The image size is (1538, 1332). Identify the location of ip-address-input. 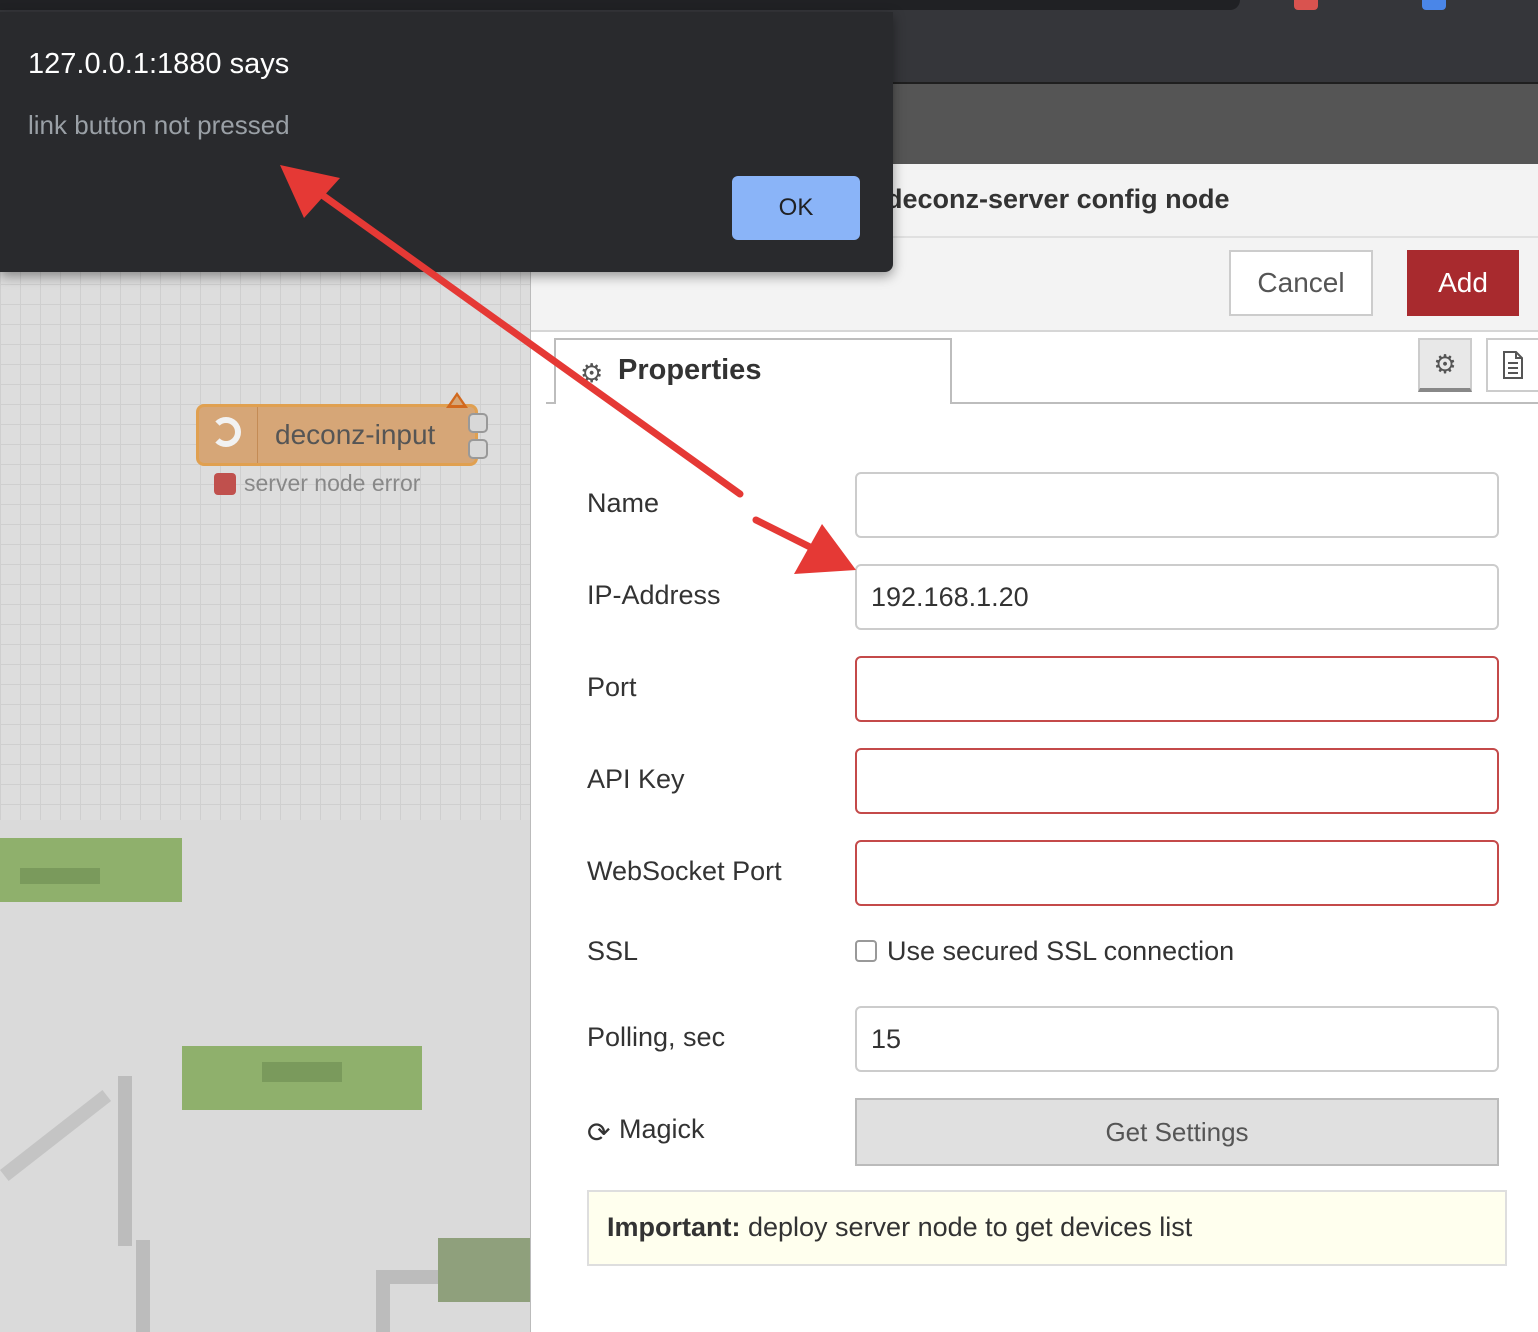
(1177, 597).